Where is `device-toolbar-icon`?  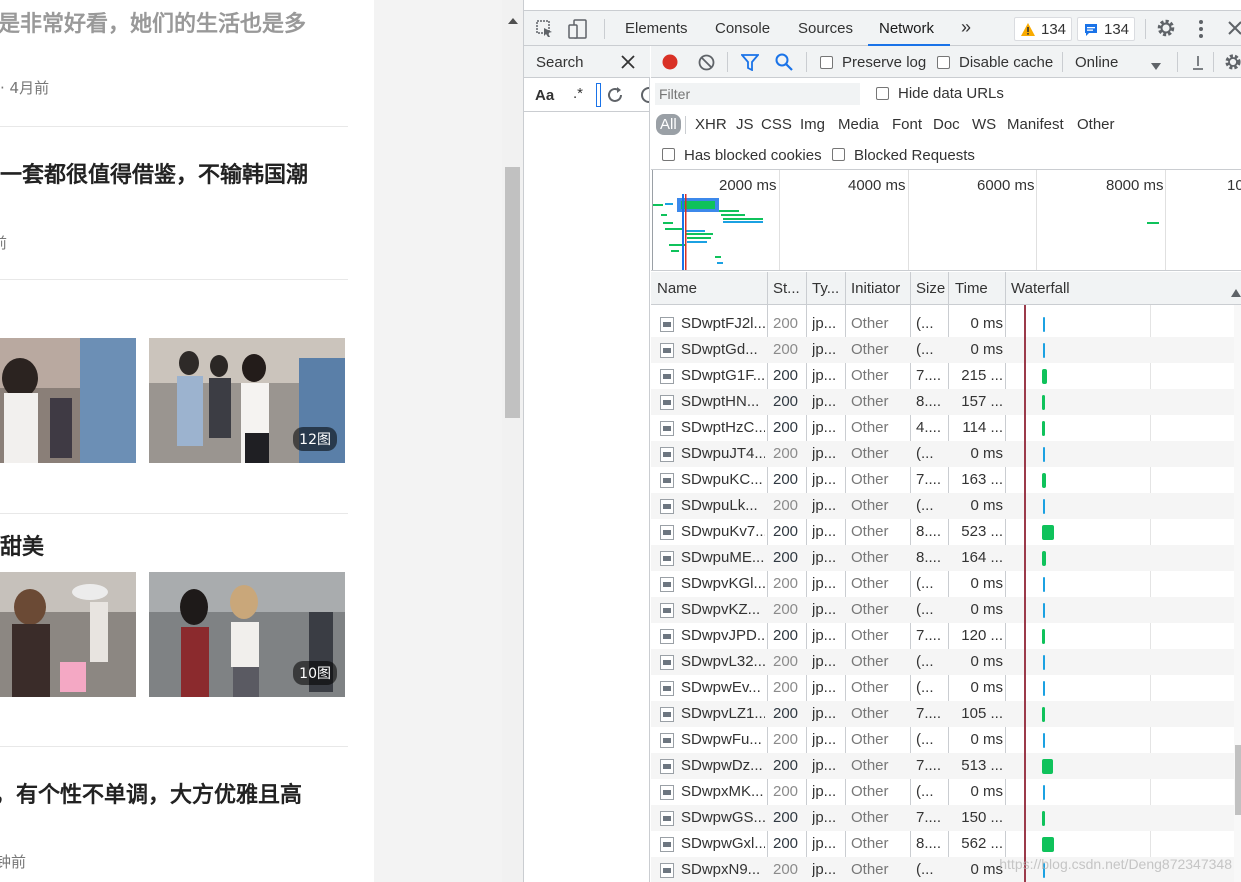
device-toolbar-icon is located at coordinates (578, 30).